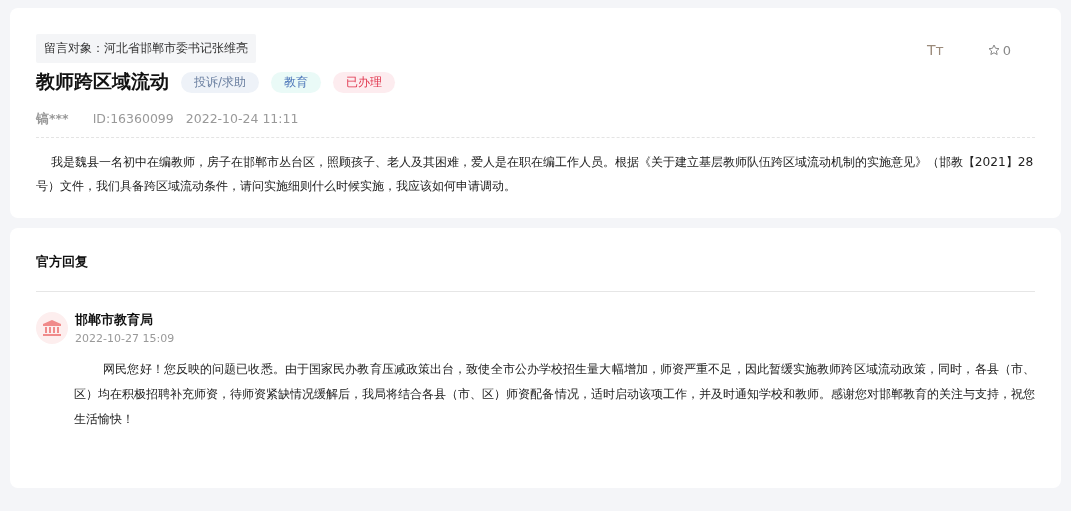 The height and width of the screenshot is (511, 1071). I want to click on message-time: 2022-10-24 11:11, so click(242, 119).